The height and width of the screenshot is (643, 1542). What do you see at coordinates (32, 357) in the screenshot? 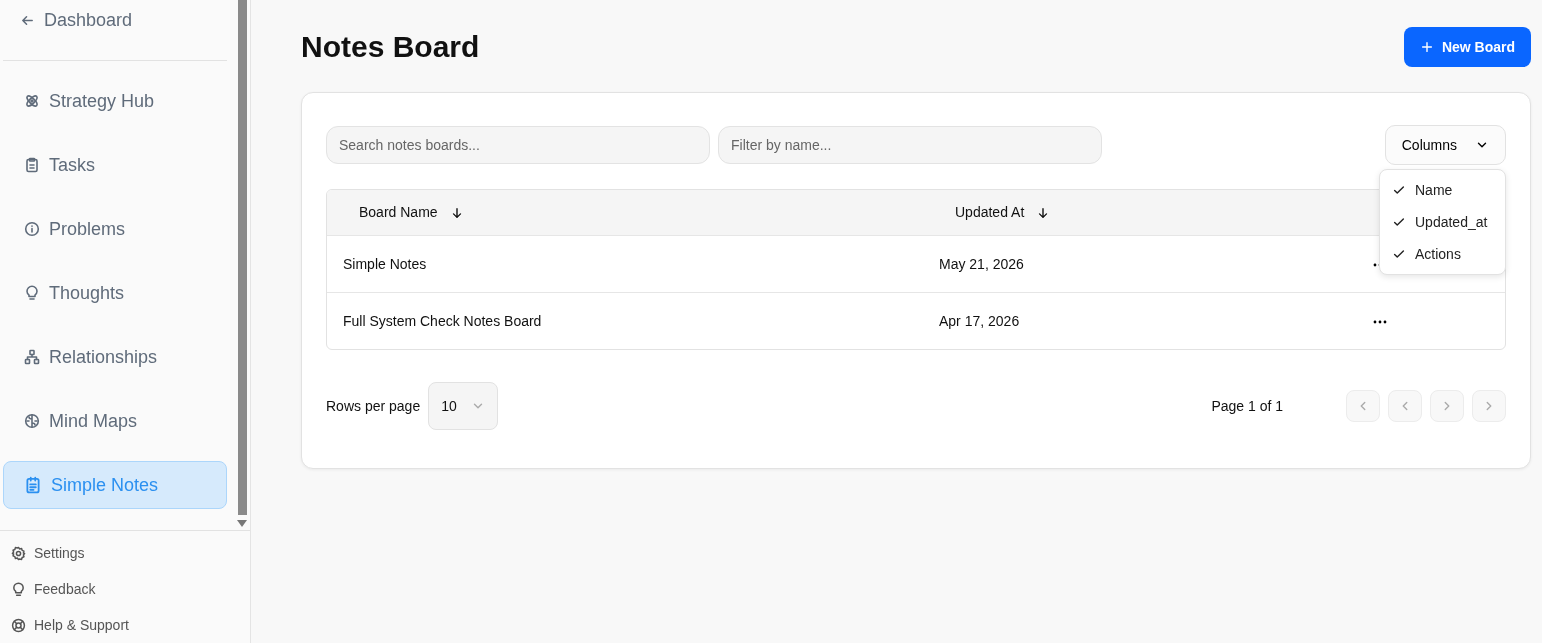
I see `hierarchy-icon` at bounding box center [32, 357].